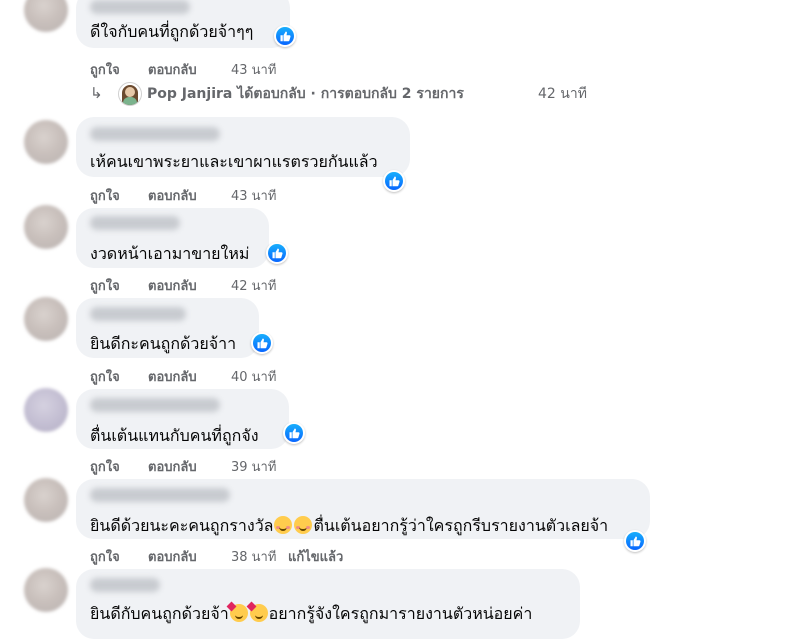 The width and height of the screenshot is (800, 639). Describe the element at coordinates (167, 328) in the screenshot. I see `comment-bubble: ยินดีกะคนถูกด้วยจ้าา` at that location.